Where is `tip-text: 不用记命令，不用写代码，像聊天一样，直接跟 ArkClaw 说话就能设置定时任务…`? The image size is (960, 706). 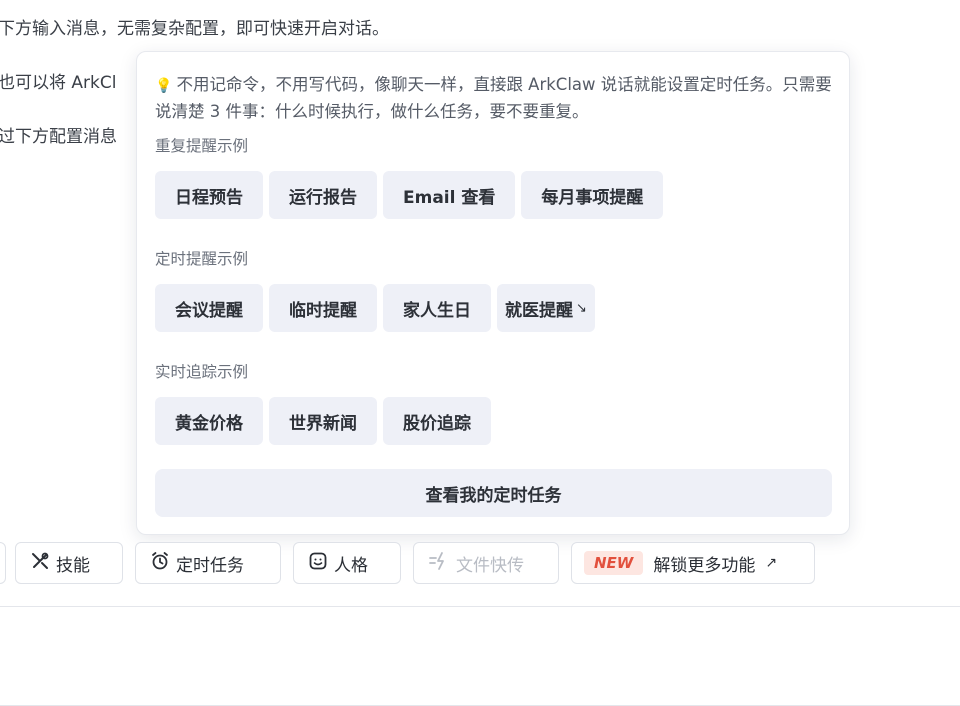
tip-text: 不用记命令，不用写代码，像聊天一样，直接跟 ArkClaw 说话就能设置定时任务… is located at coordinates (493, 98).